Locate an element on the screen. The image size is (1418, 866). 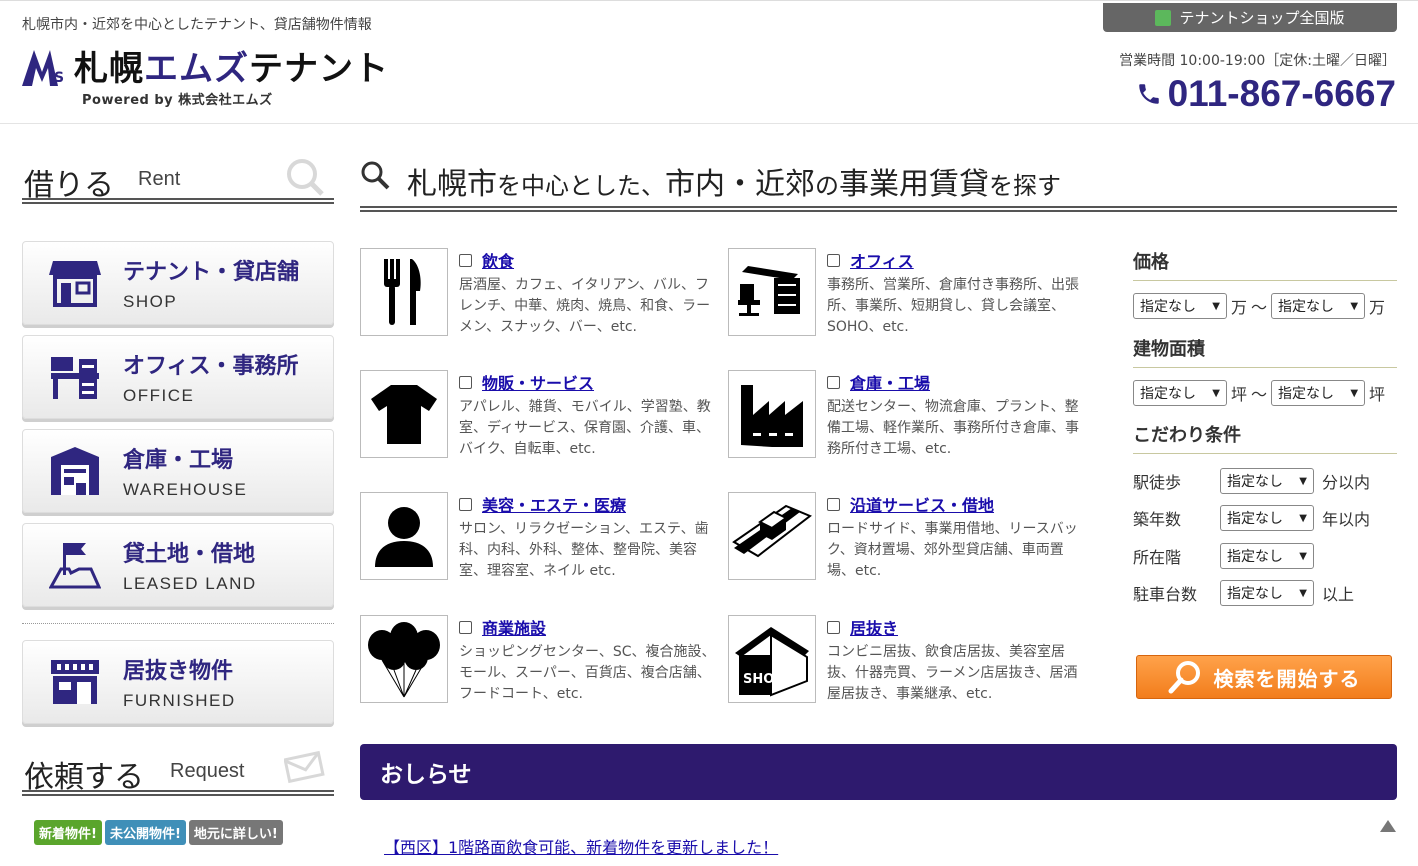
parking-select: 指定なし ▼ is located at coordinates (1267, 593).